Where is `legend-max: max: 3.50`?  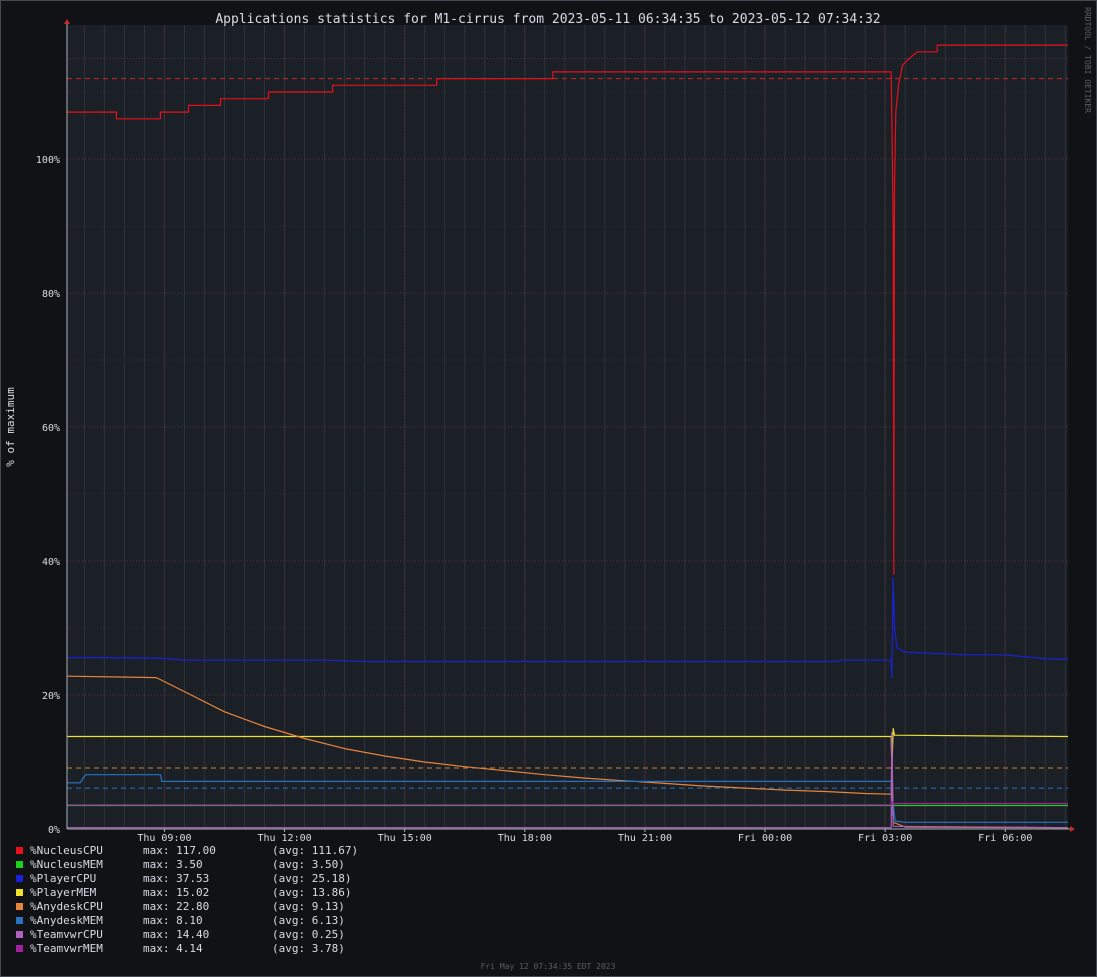 legend-max: max: 3.50 is located at coordinates (173, 864).